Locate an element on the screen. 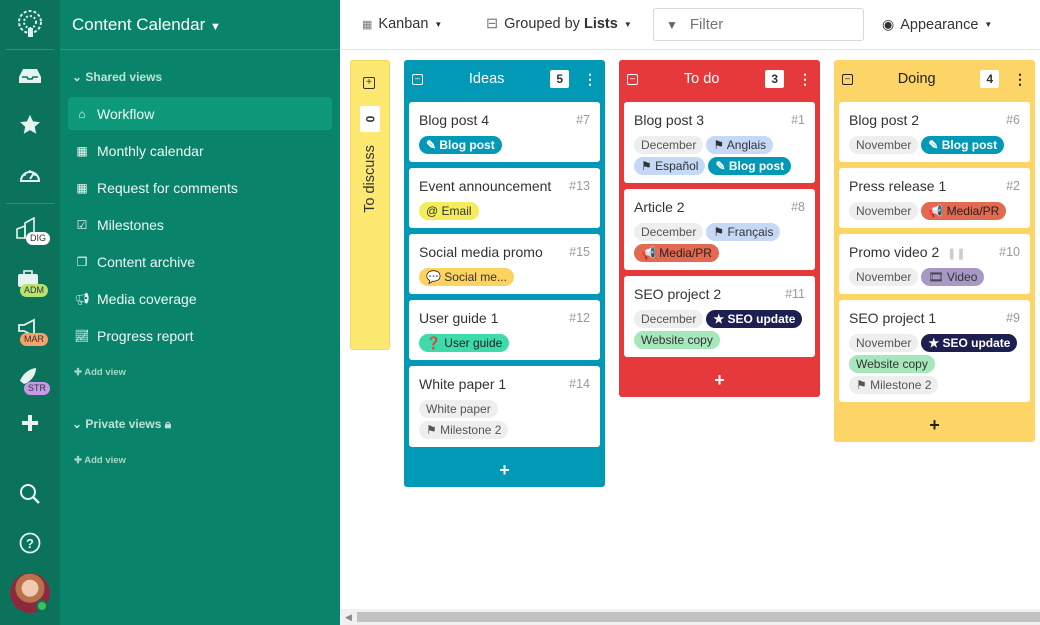 This screenshot has height=625, width=1040. card-tags: November 📢 Media/PR is located at coordinates (934, 211).